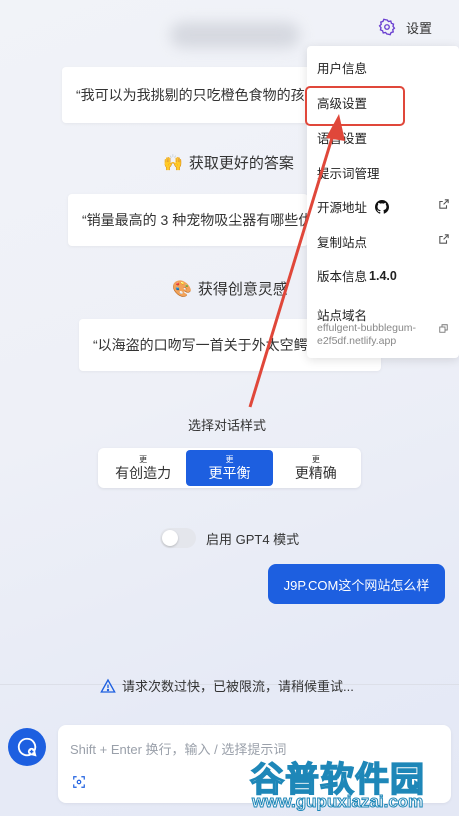 The image size is (459, 816). I want to click on menu-item-voice-settings: 语音设置, so click(383, 137).